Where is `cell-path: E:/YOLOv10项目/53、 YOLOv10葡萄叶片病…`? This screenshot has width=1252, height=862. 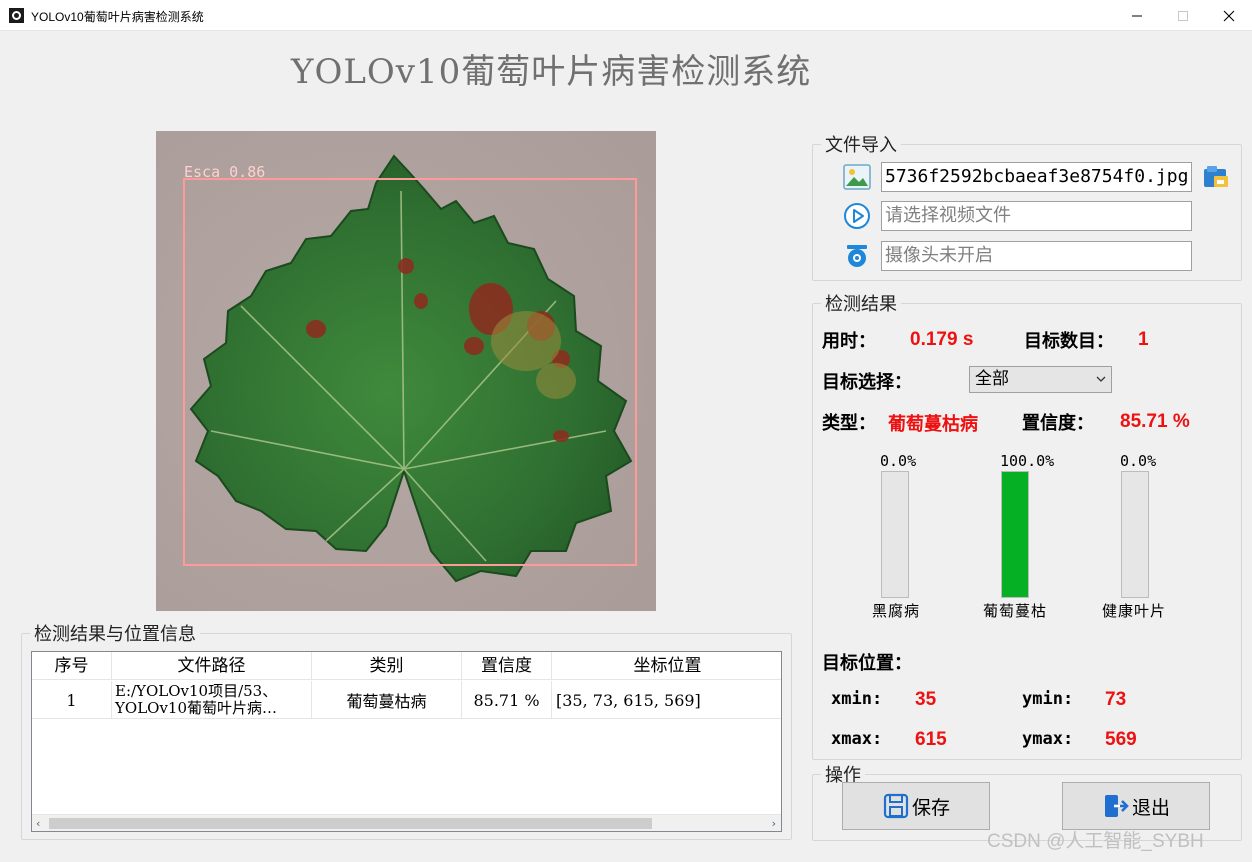
cell-path: E:/YOLOv10项目/53、 YOLOv10葡萄叶片病… is located at coordinates (212, 700).